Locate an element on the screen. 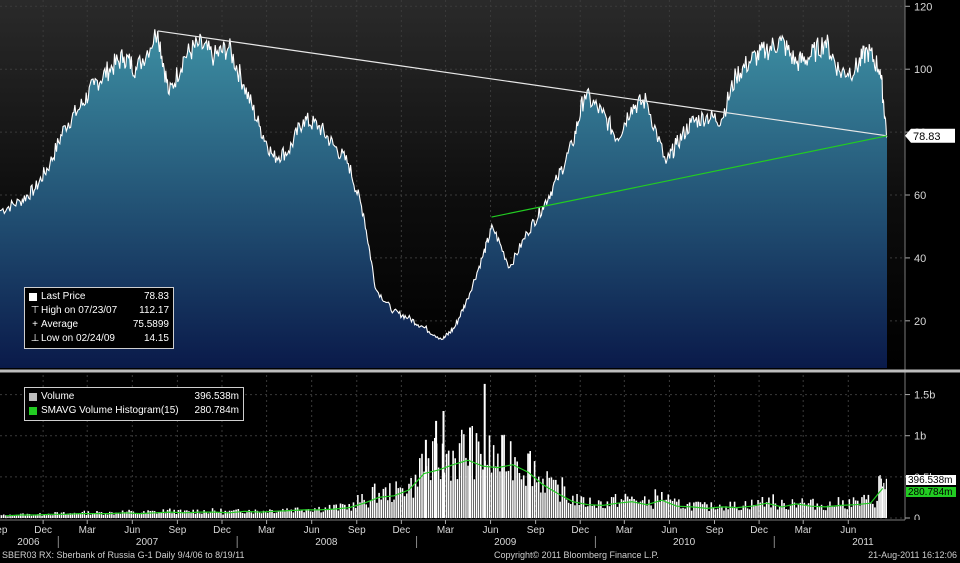 Image resolution: width=960 pixels, height=563 pixels. month-tick-label: Dec is located at coordinates (222, 530).